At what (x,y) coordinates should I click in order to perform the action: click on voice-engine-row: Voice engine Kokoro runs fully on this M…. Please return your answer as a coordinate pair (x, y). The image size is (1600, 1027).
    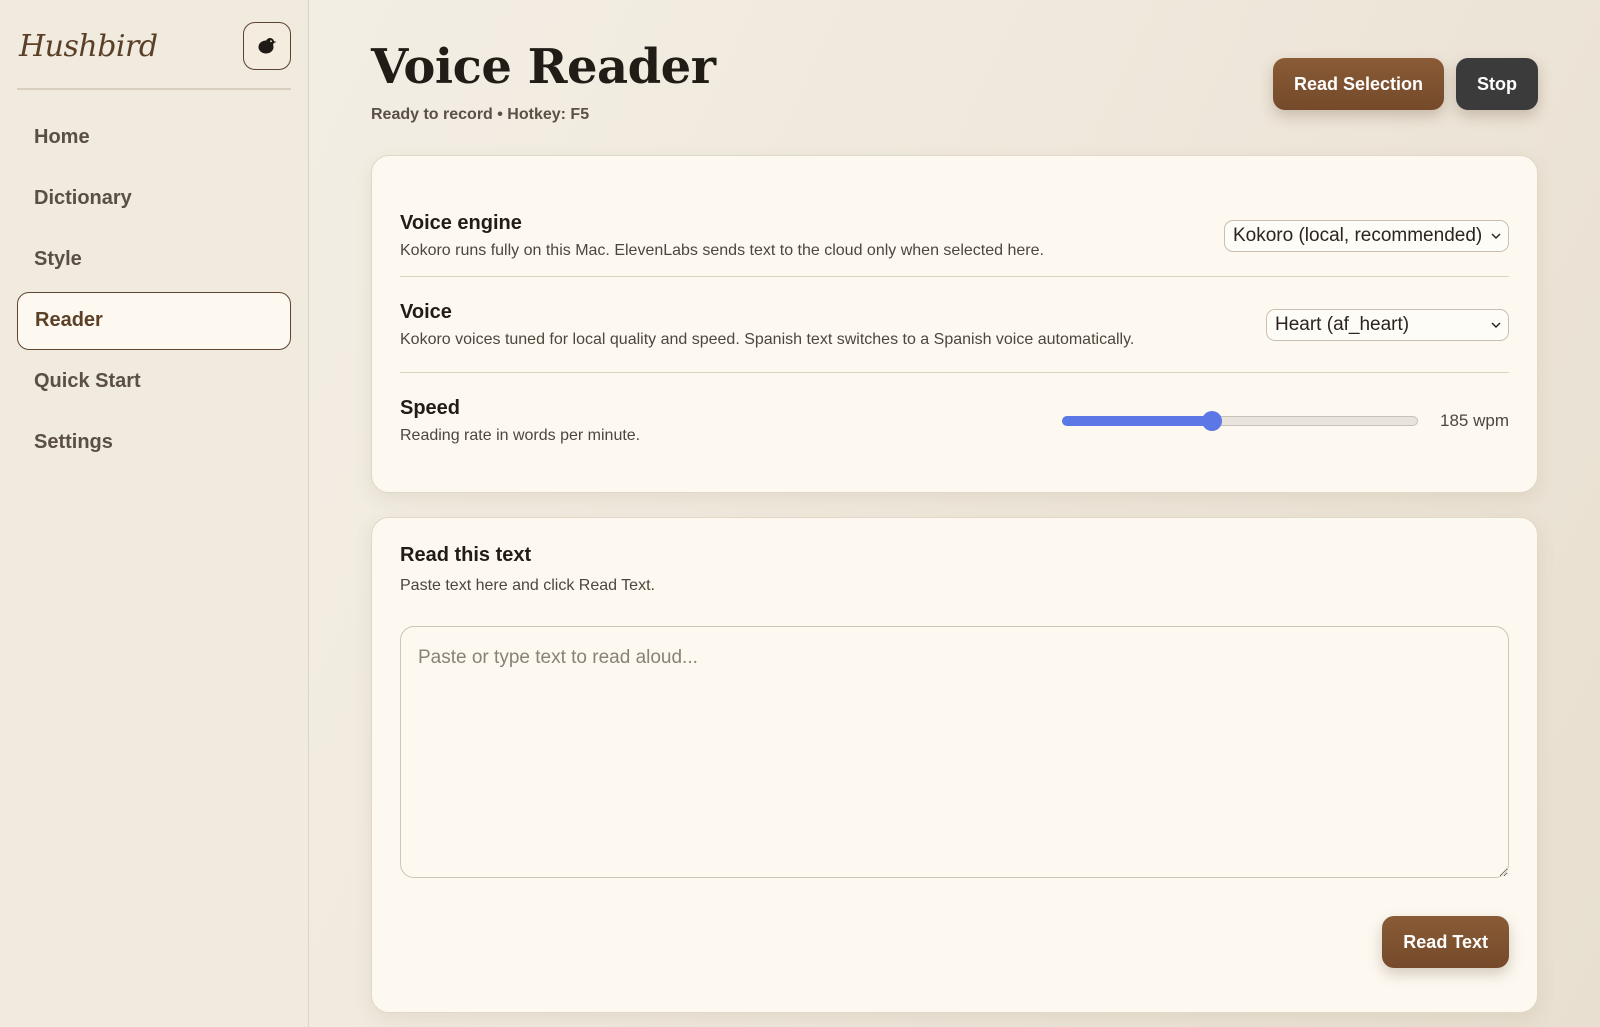
    Looking at the image, I should click on (954, 237).